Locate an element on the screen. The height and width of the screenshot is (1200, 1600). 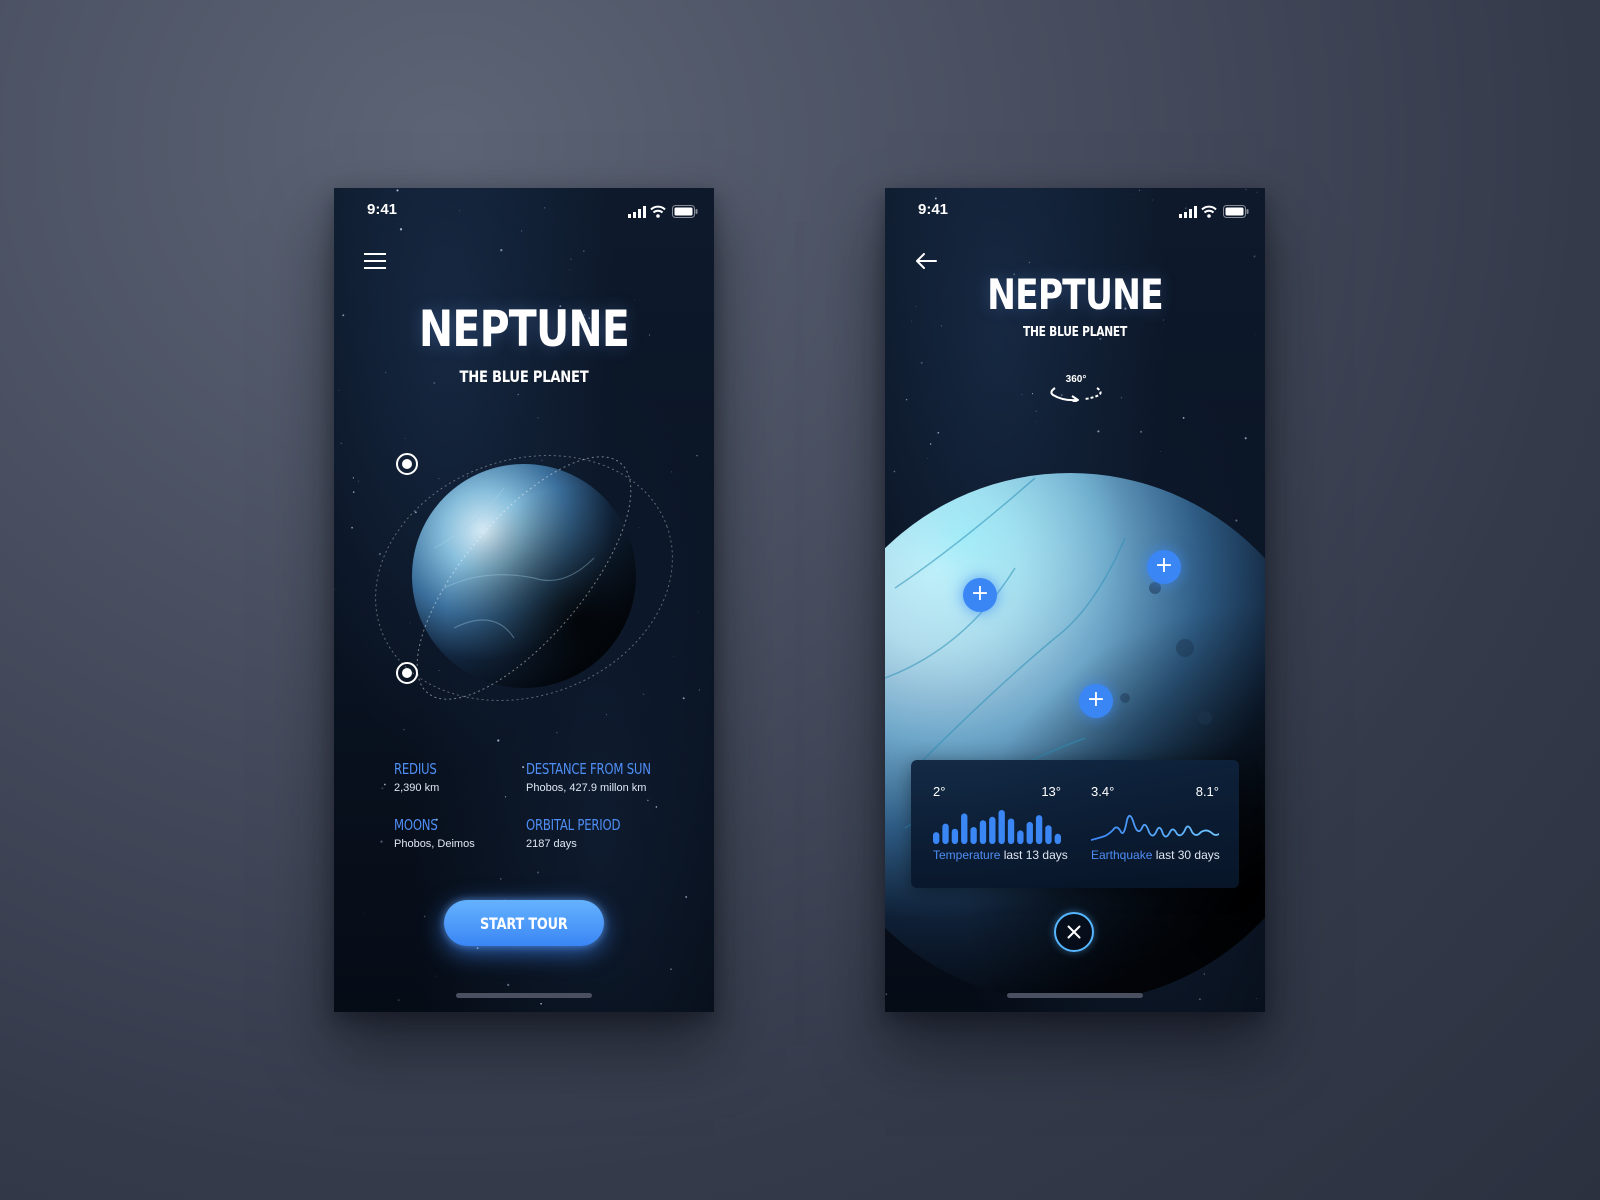
status-icons is located at coordinates (1214, 212).